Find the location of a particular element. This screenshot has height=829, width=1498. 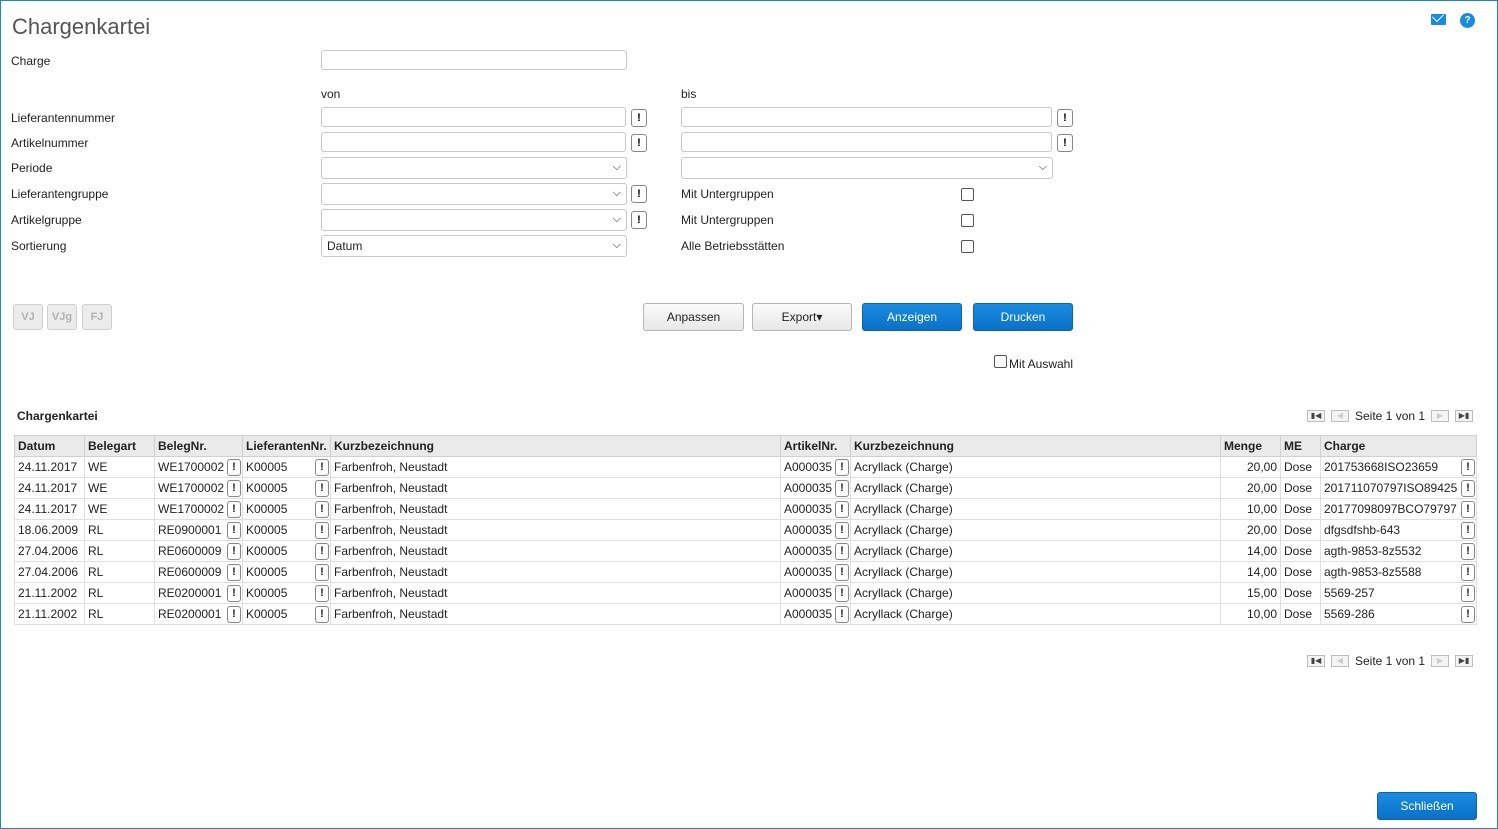

vj-button: VJ is located at coordinates (28, 317).